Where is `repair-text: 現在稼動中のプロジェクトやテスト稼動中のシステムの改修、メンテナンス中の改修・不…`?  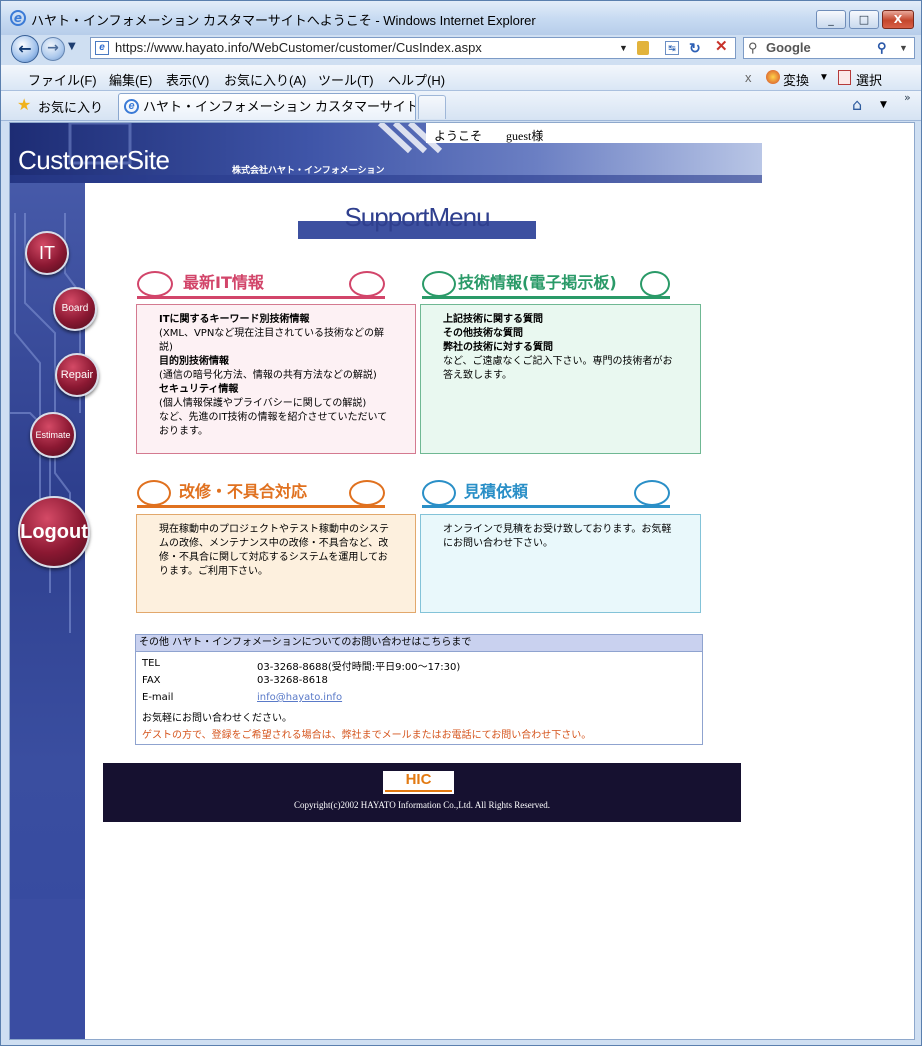 repair-text: 現在稼動中のプロジェクトやテスト稼動中のシステムの改修、メンテナンス中の改修・不… is located at coordinates (274, 550).